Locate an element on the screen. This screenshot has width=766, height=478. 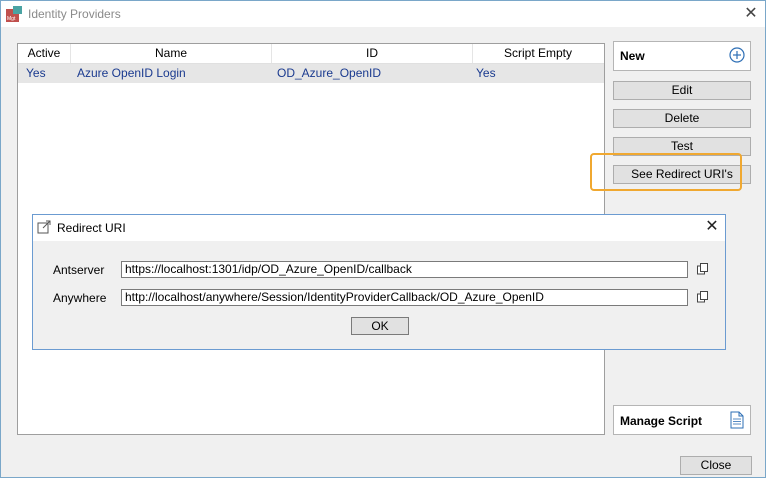
cell-id: OD_Azure_OpenID is located at coordinates (329, 73).